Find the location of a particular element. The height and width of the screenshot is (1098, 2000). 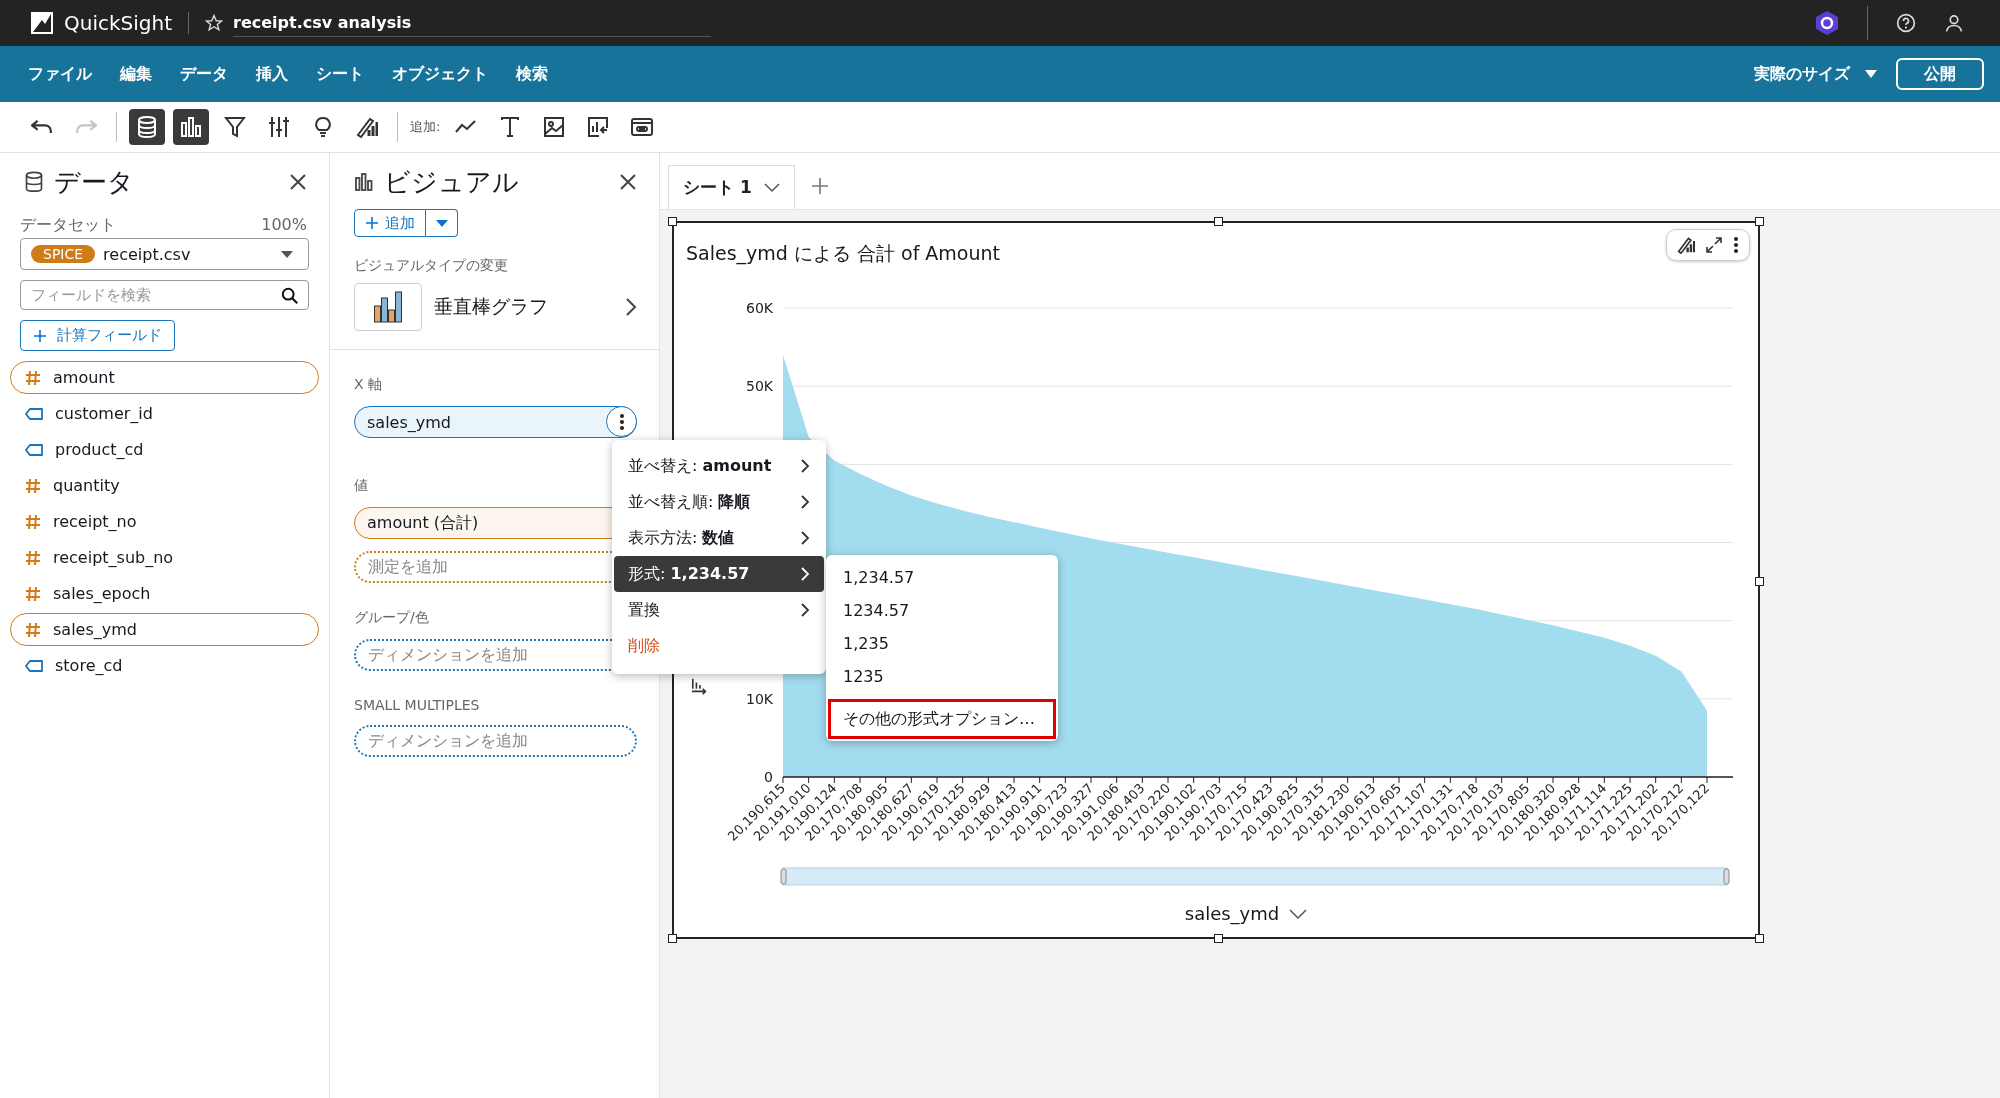

spice-badge: SPICE is located at coordinates (63, 254).